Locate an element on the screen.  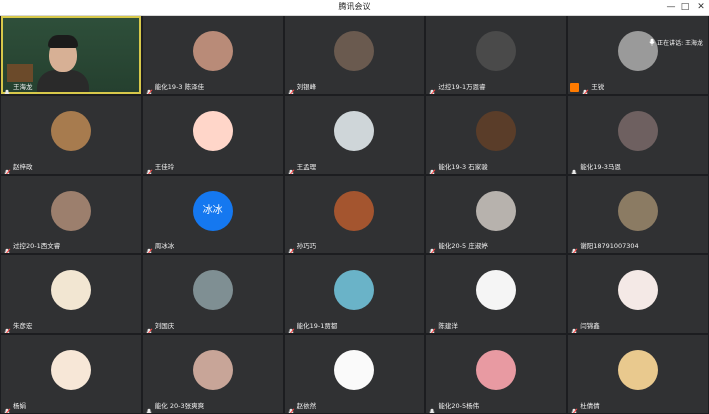
speaking-indicator: 正在讲话: 王海龙 is located at coordinates (675, 42).